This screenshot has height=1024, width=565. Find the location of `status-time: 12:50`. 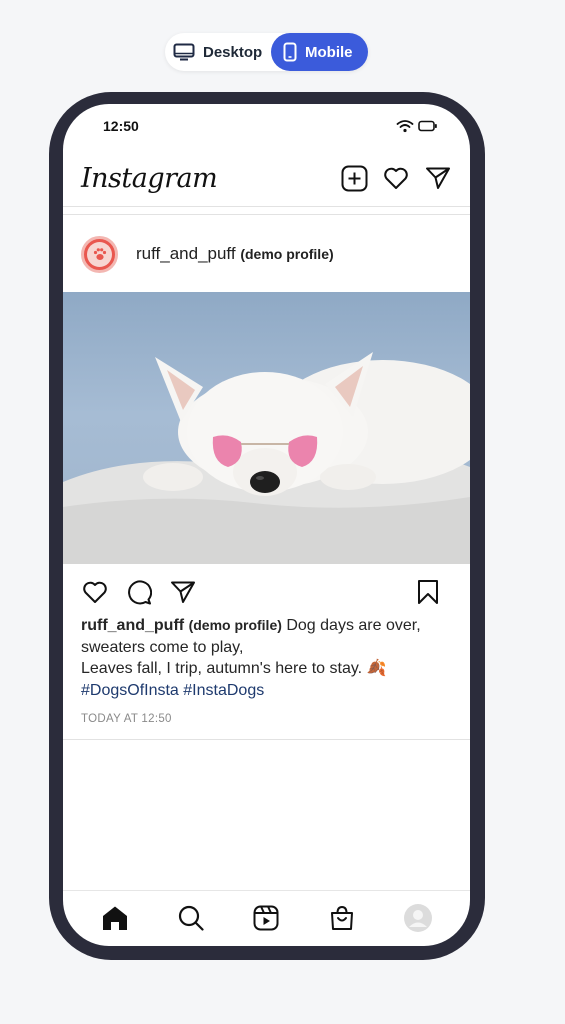

status-time: 12:50 is located at coordinates (121, 126).